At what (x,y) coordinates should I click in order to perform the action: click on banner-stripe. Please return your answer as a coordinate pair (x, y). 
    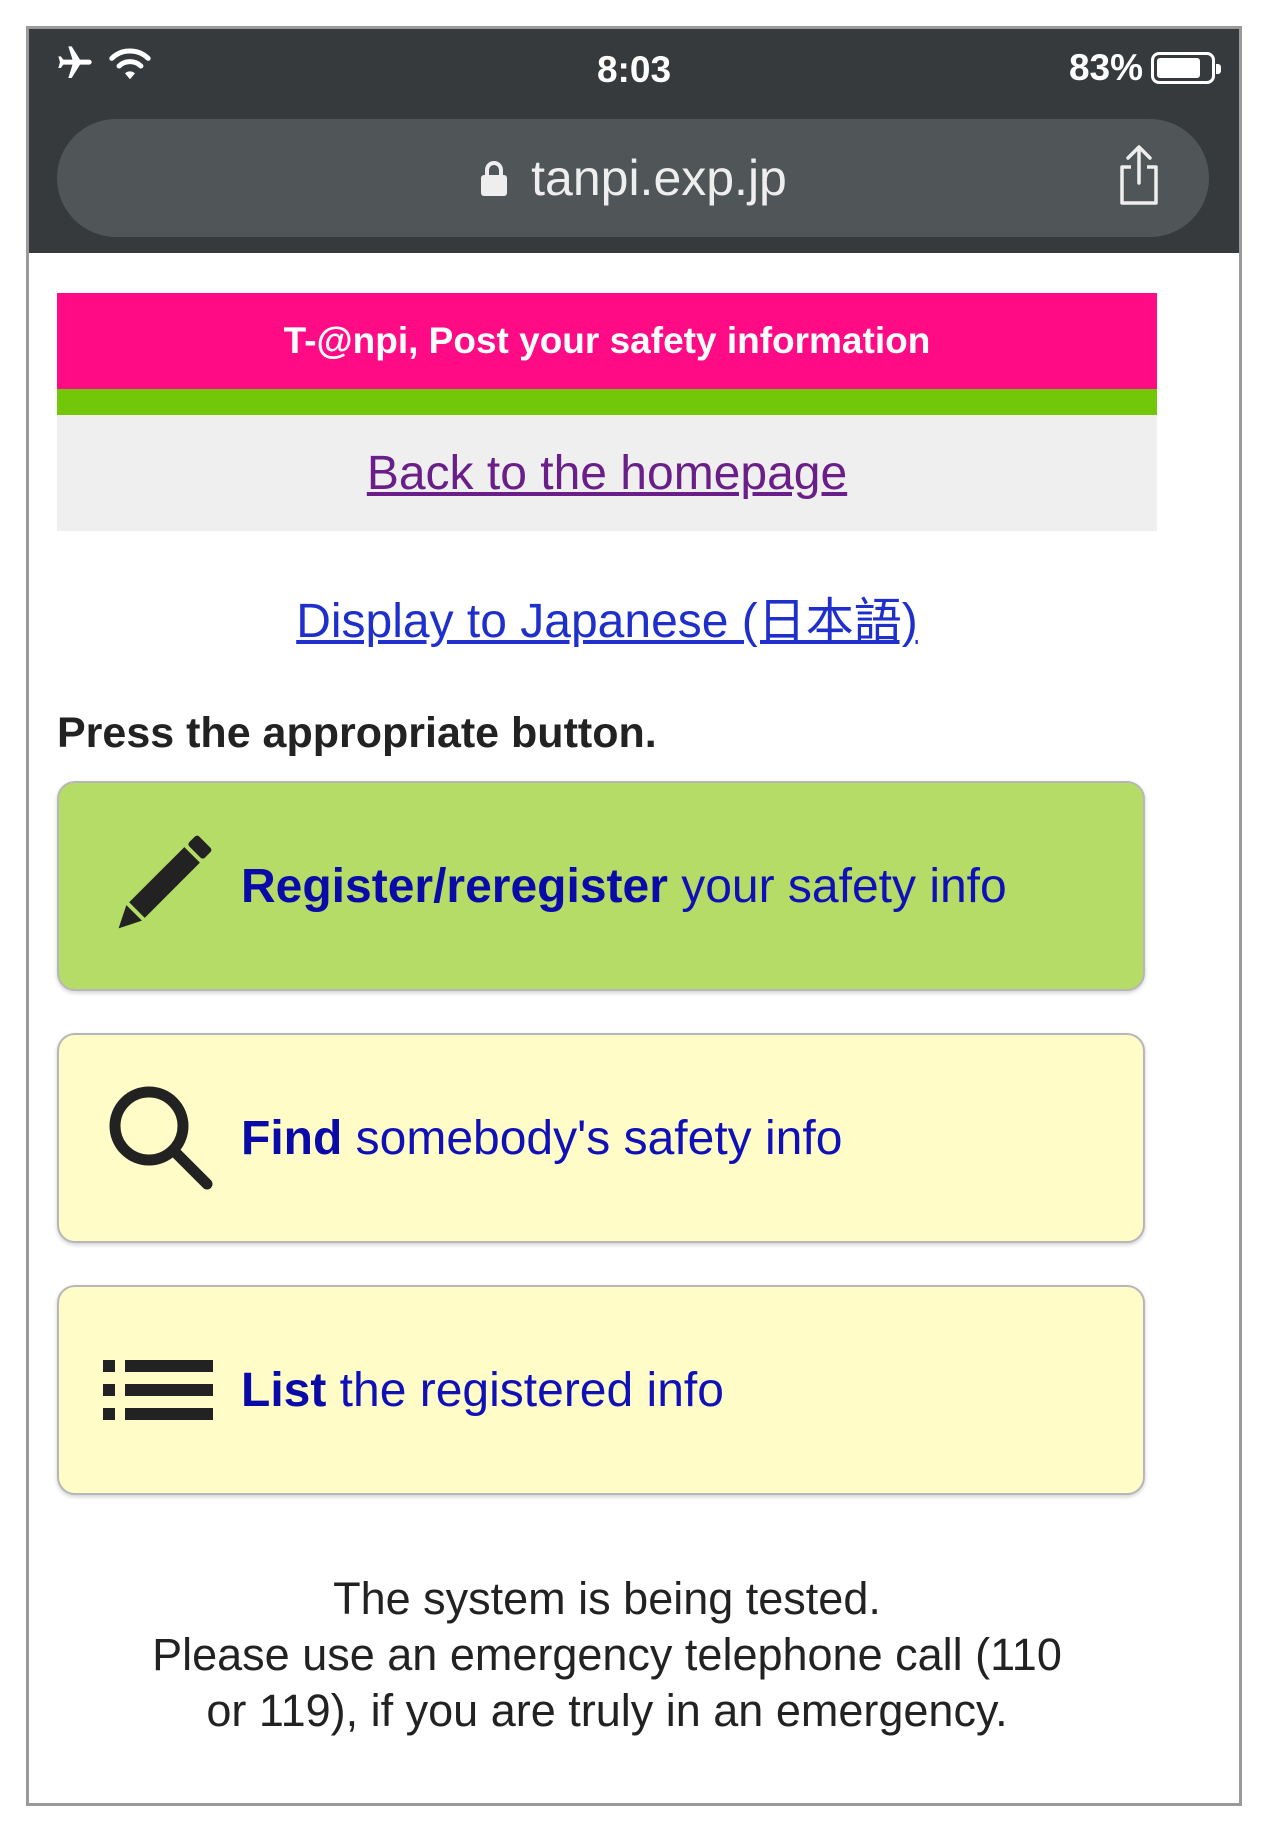
    Looking at the image, I should click on (607, 402).